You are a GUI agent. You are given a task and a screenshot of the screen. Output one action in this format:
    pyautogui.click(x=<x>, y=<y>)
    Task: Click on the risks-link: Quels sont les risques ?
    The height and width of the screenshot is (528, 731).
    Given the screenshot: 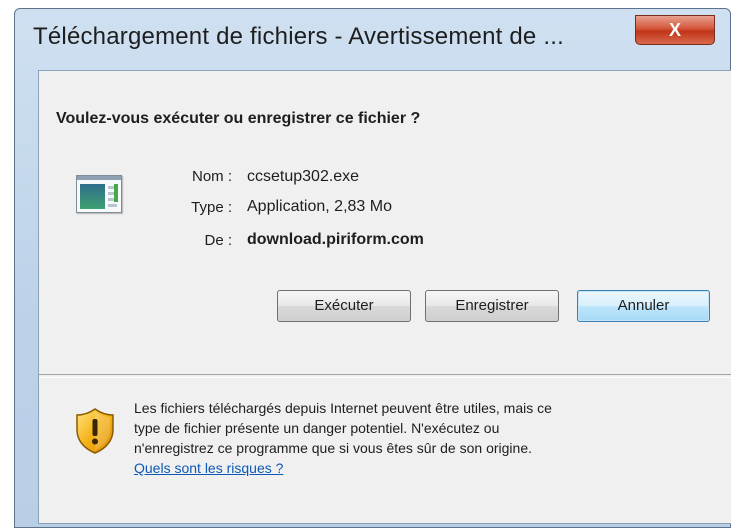 What is the action you would take?
    pyautogui.click(x=208, y=468)
    